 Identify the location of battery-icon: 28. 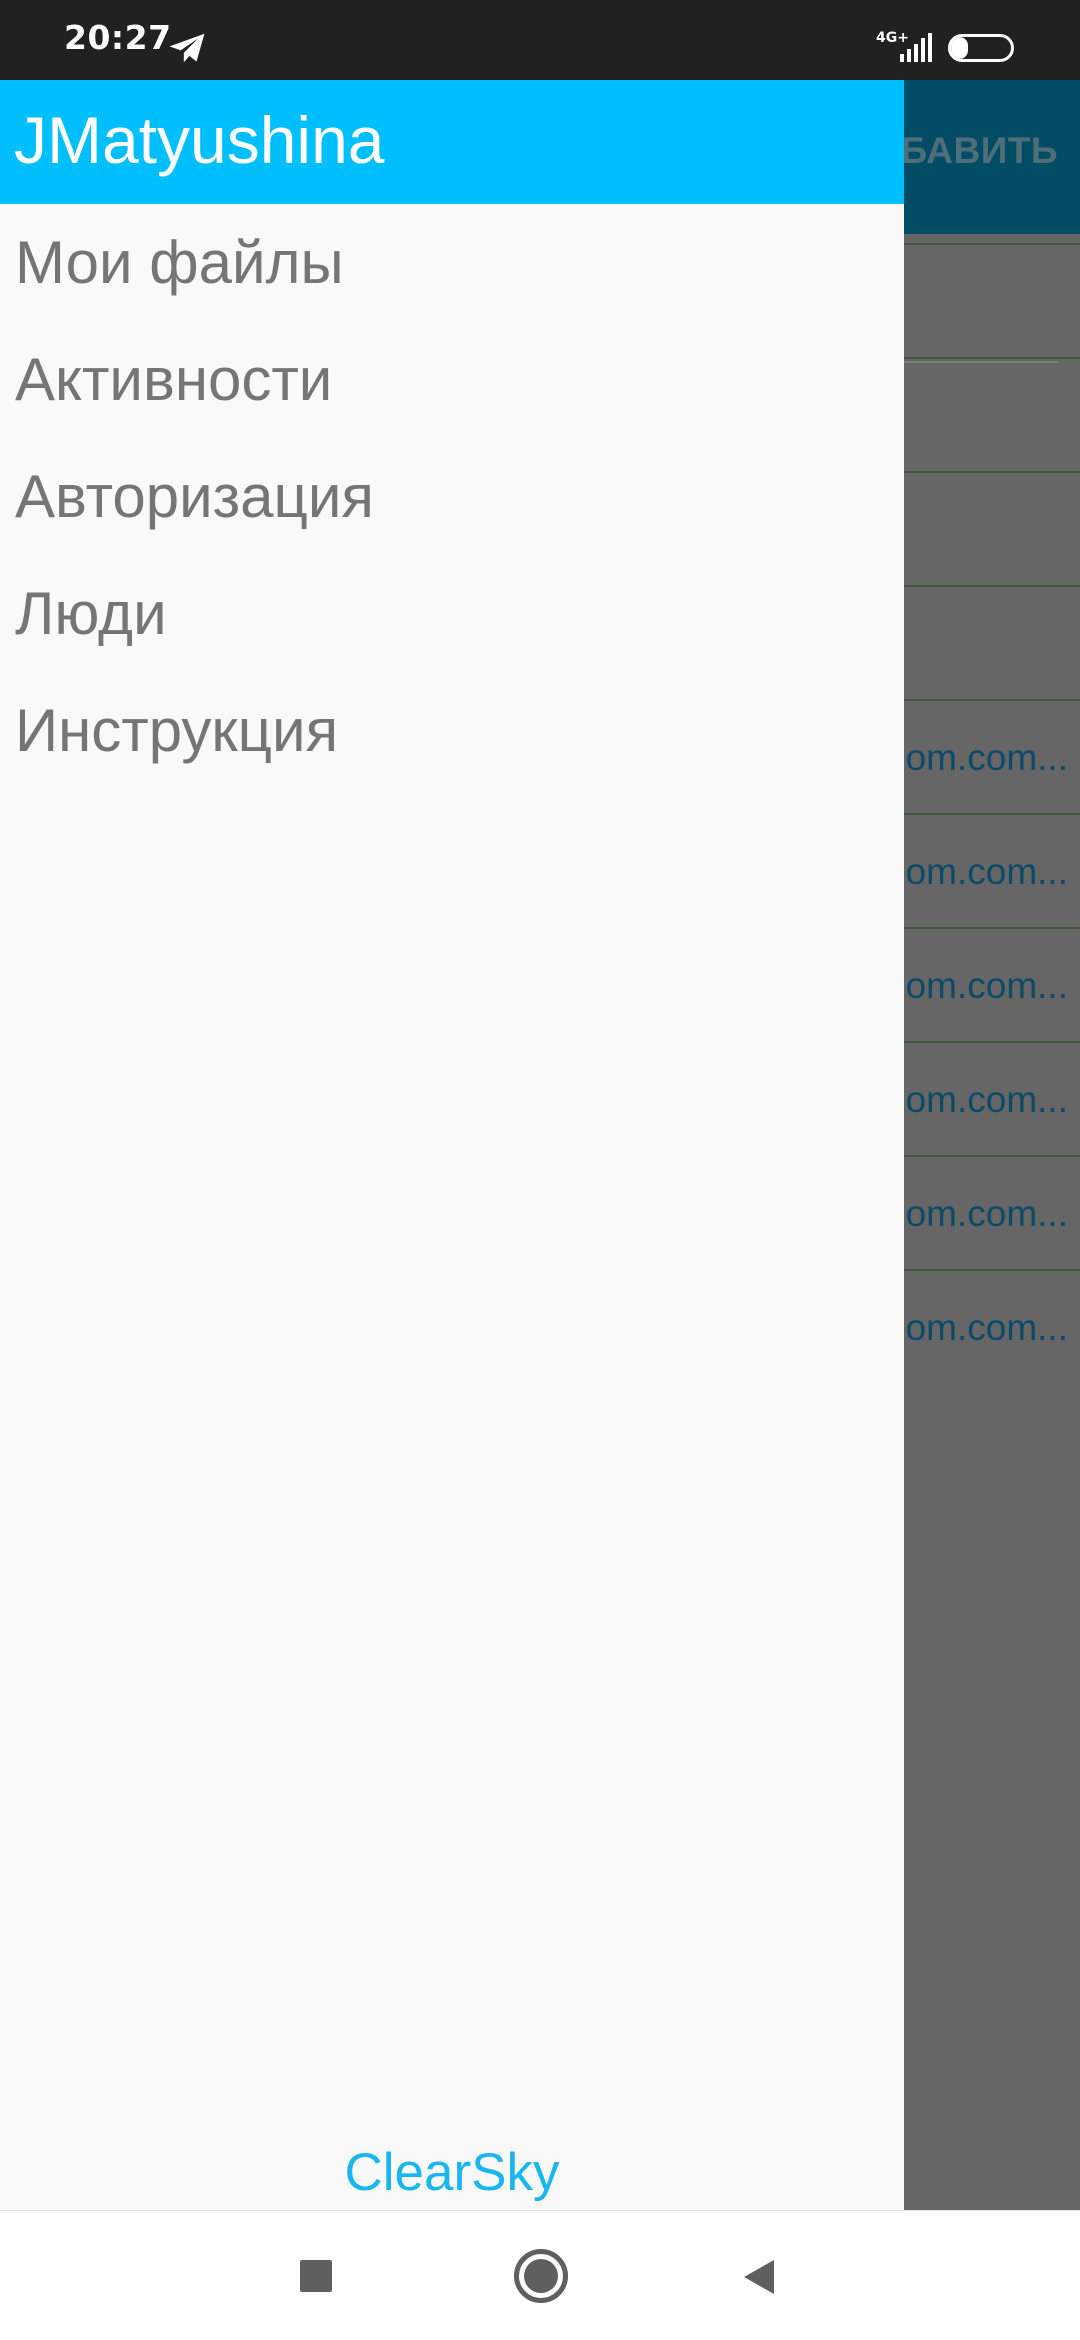
(981, 48).